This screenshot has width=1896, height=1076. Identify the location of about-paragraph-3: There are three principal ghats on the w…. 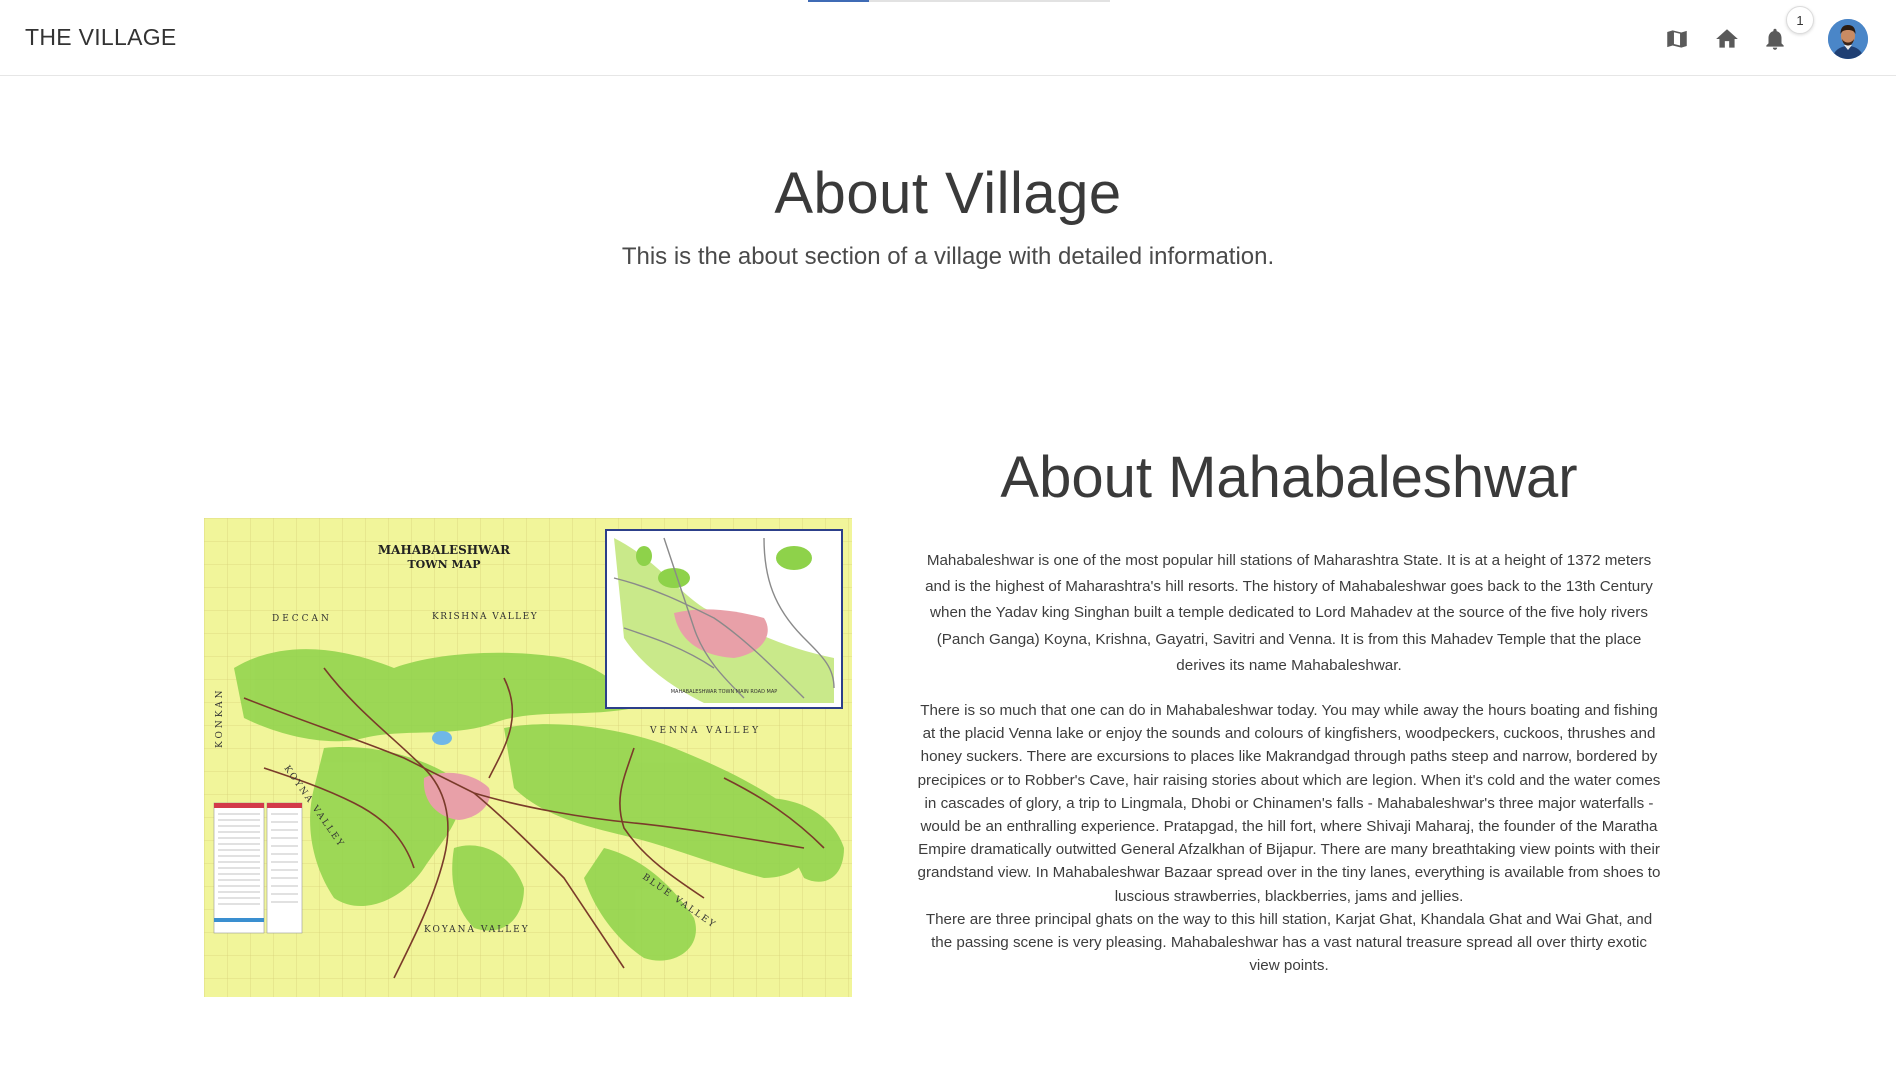
(1289, 942).